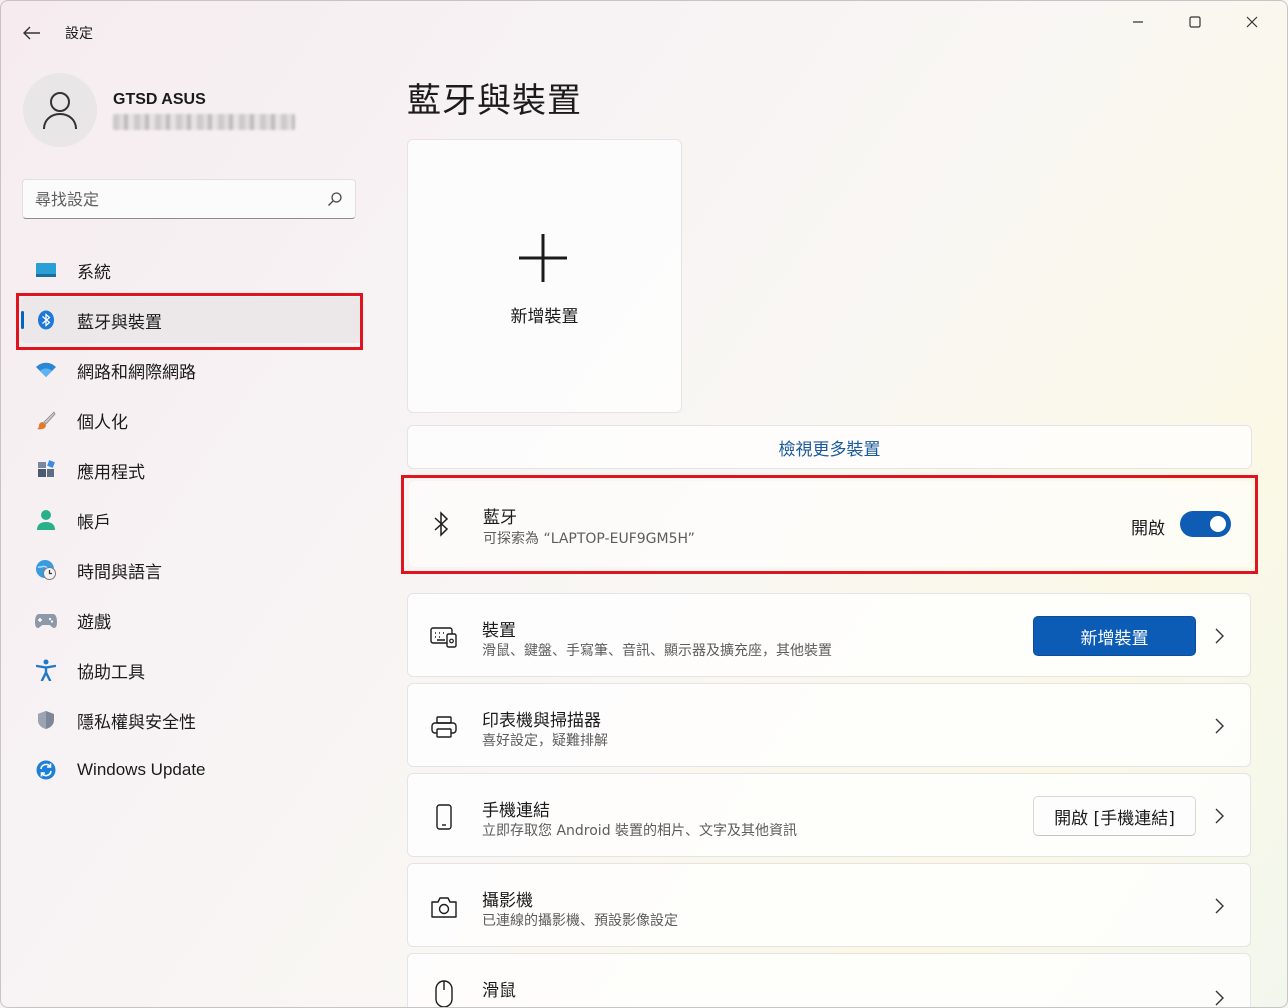  I want to click on search-input, so click(175, 199).